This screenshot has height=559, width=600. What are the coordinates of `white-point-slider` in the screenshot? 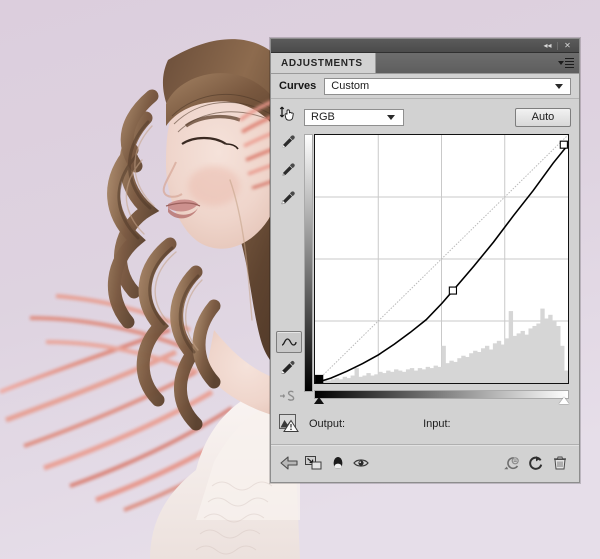 It's located at (564, 400).